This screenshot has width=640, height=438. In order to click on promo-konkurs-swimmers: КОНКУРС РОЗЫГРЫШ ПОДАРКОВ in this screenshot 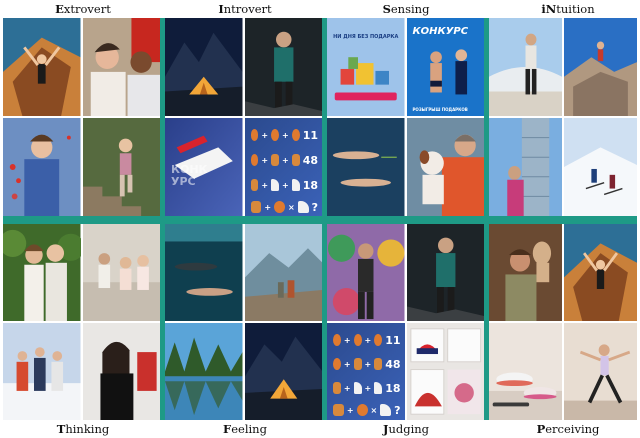, I will do `click(445, 67)`.